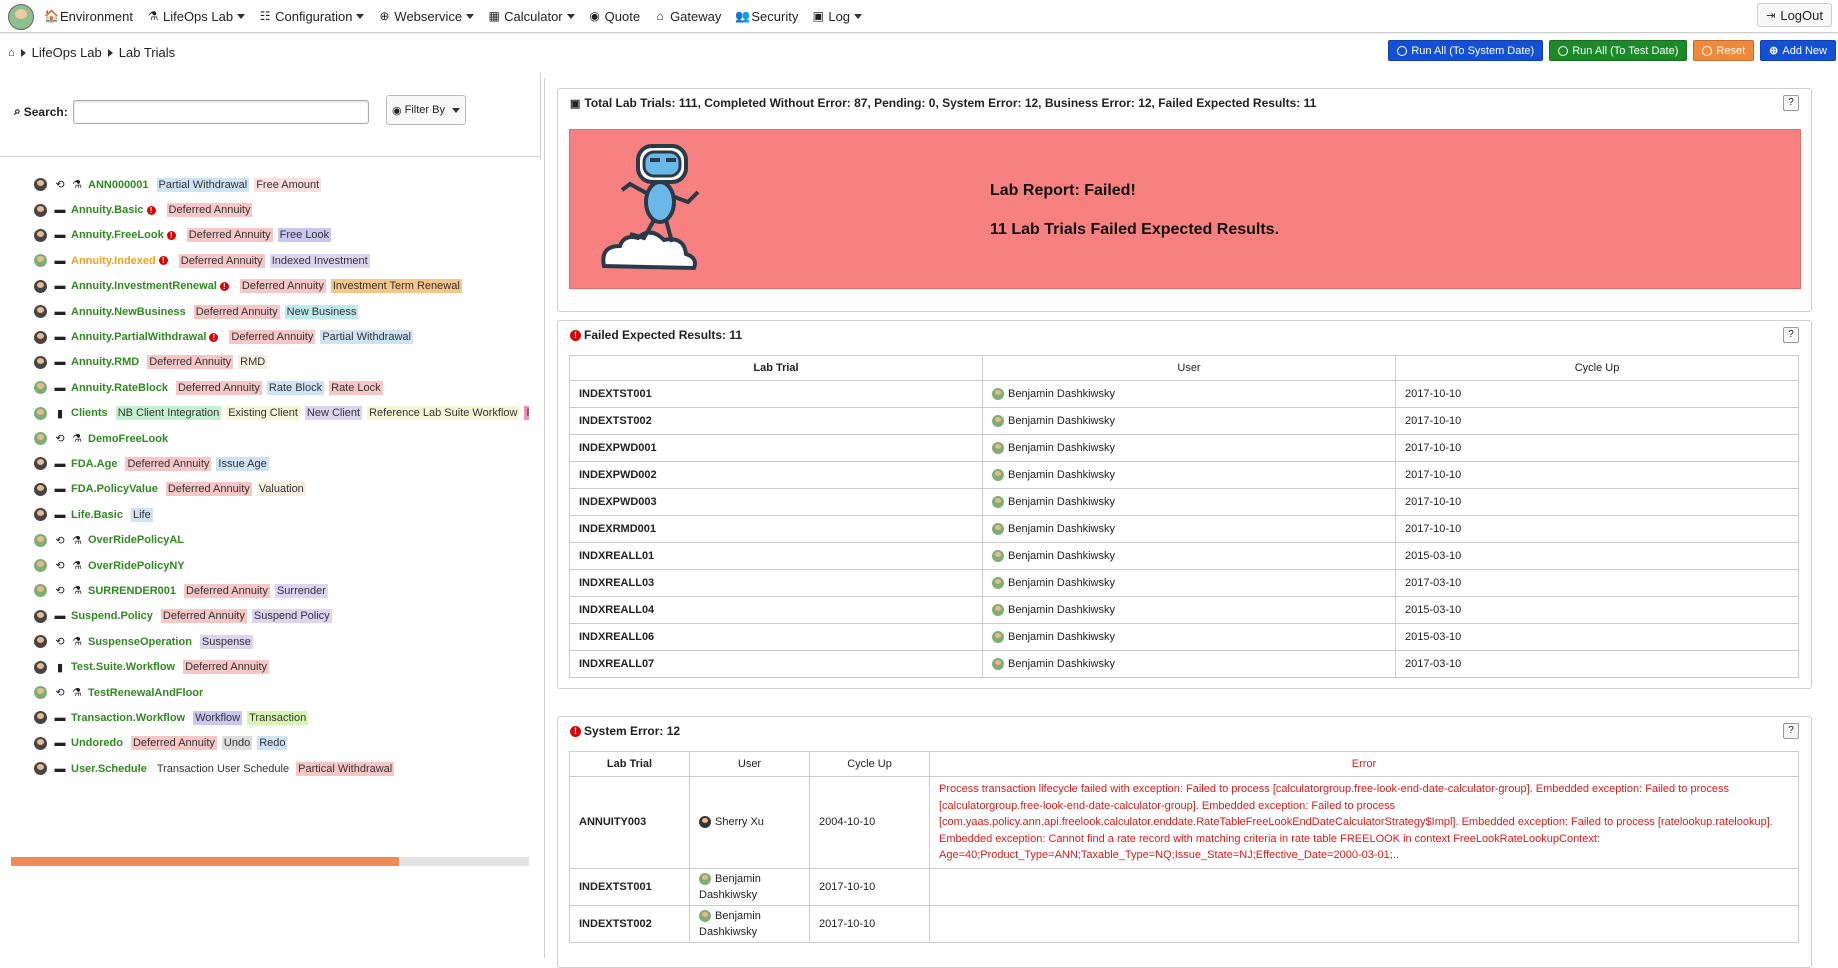  Describe the element at coordinates (426, 110) in the screenshot. I see `filter-by-button: ◉ Filter By` at that location.